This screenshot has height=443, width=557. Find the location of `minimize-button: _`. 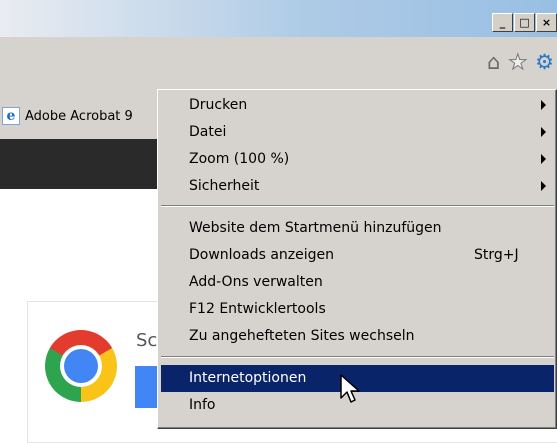

minimize-button: _ is located at coordinates (502, 22).